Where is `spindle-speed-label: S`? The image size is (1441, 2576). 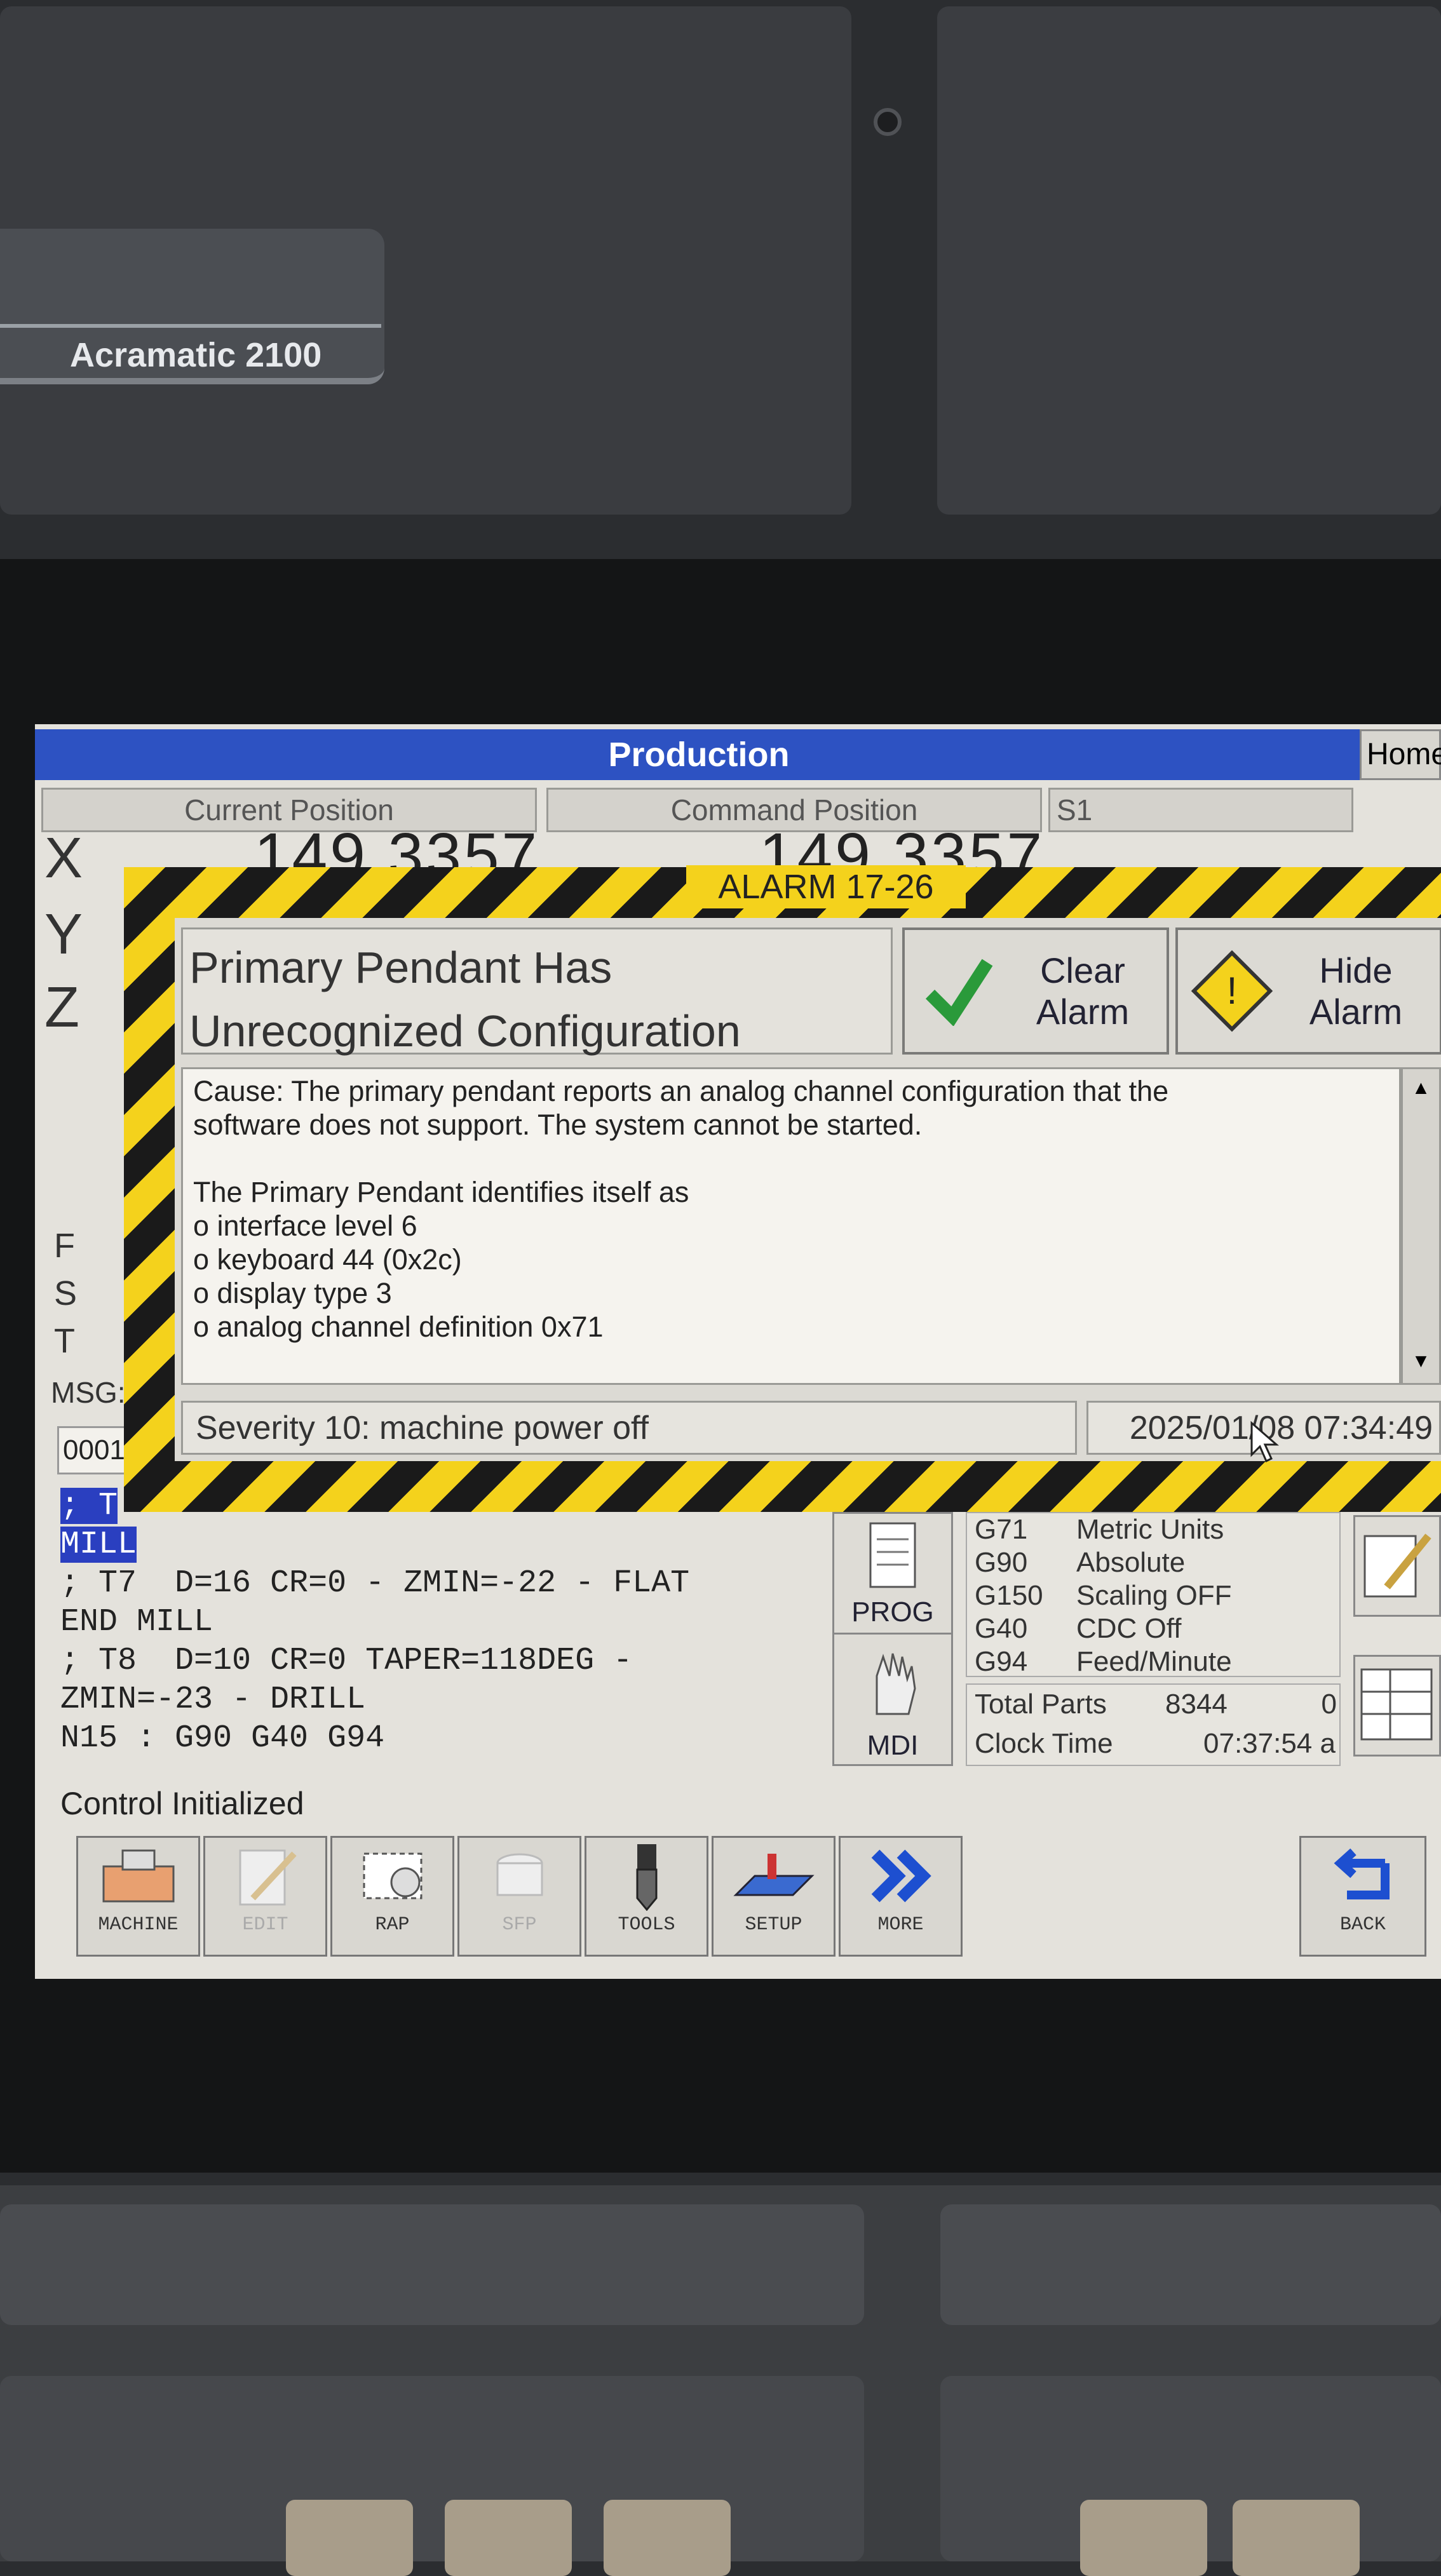
spindle-speed-label: S is located at coordinates (66, 1293).